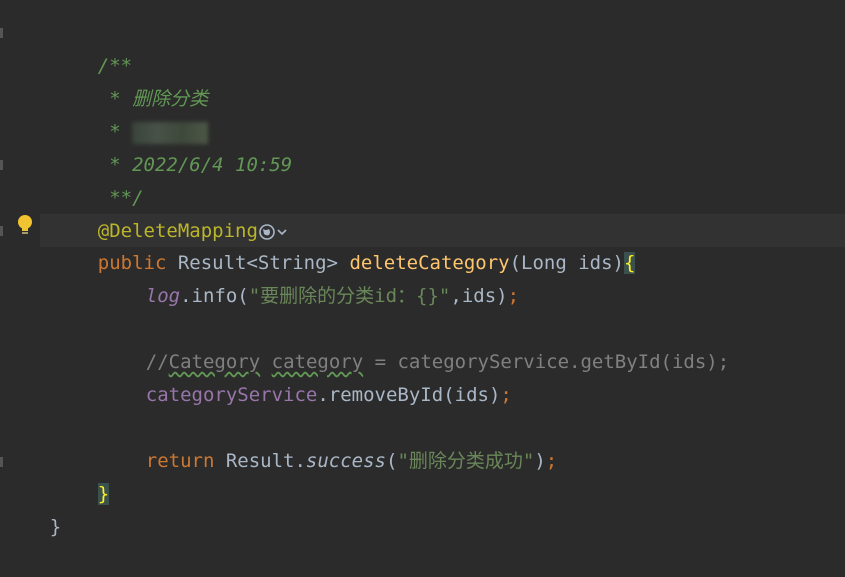 The width and height of the screenshot is (845, 577). What do you see at coordinates (349, 296) in the screenshot?
I see `string-literal: "要删除的分类id：{}"` at bounding box center [349, 296].